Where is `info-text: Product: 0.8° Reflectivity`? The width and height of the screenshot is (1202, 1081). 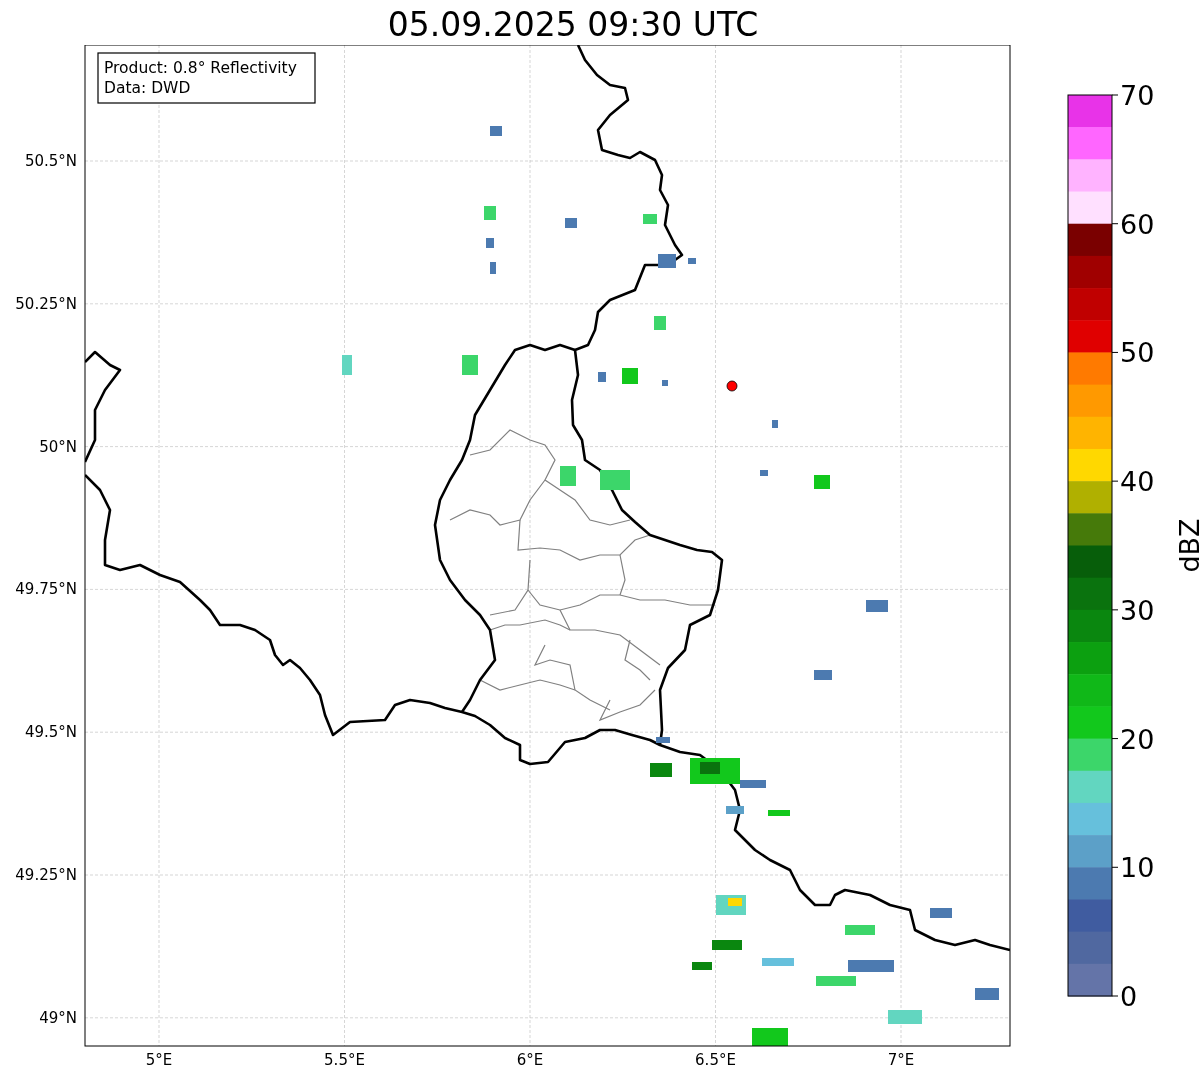
info-text: Product: 0.8° Reflectivity is located at coordinates (200, 68).